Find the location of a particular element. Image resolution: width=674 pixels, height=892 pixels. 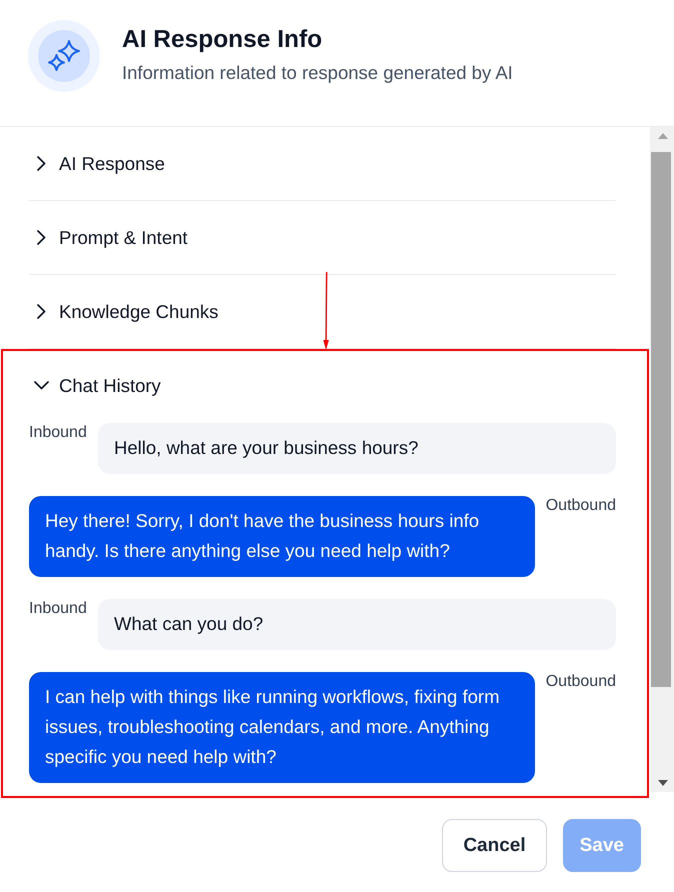

scrollbar-thumb is located at coordinates (661, 419).